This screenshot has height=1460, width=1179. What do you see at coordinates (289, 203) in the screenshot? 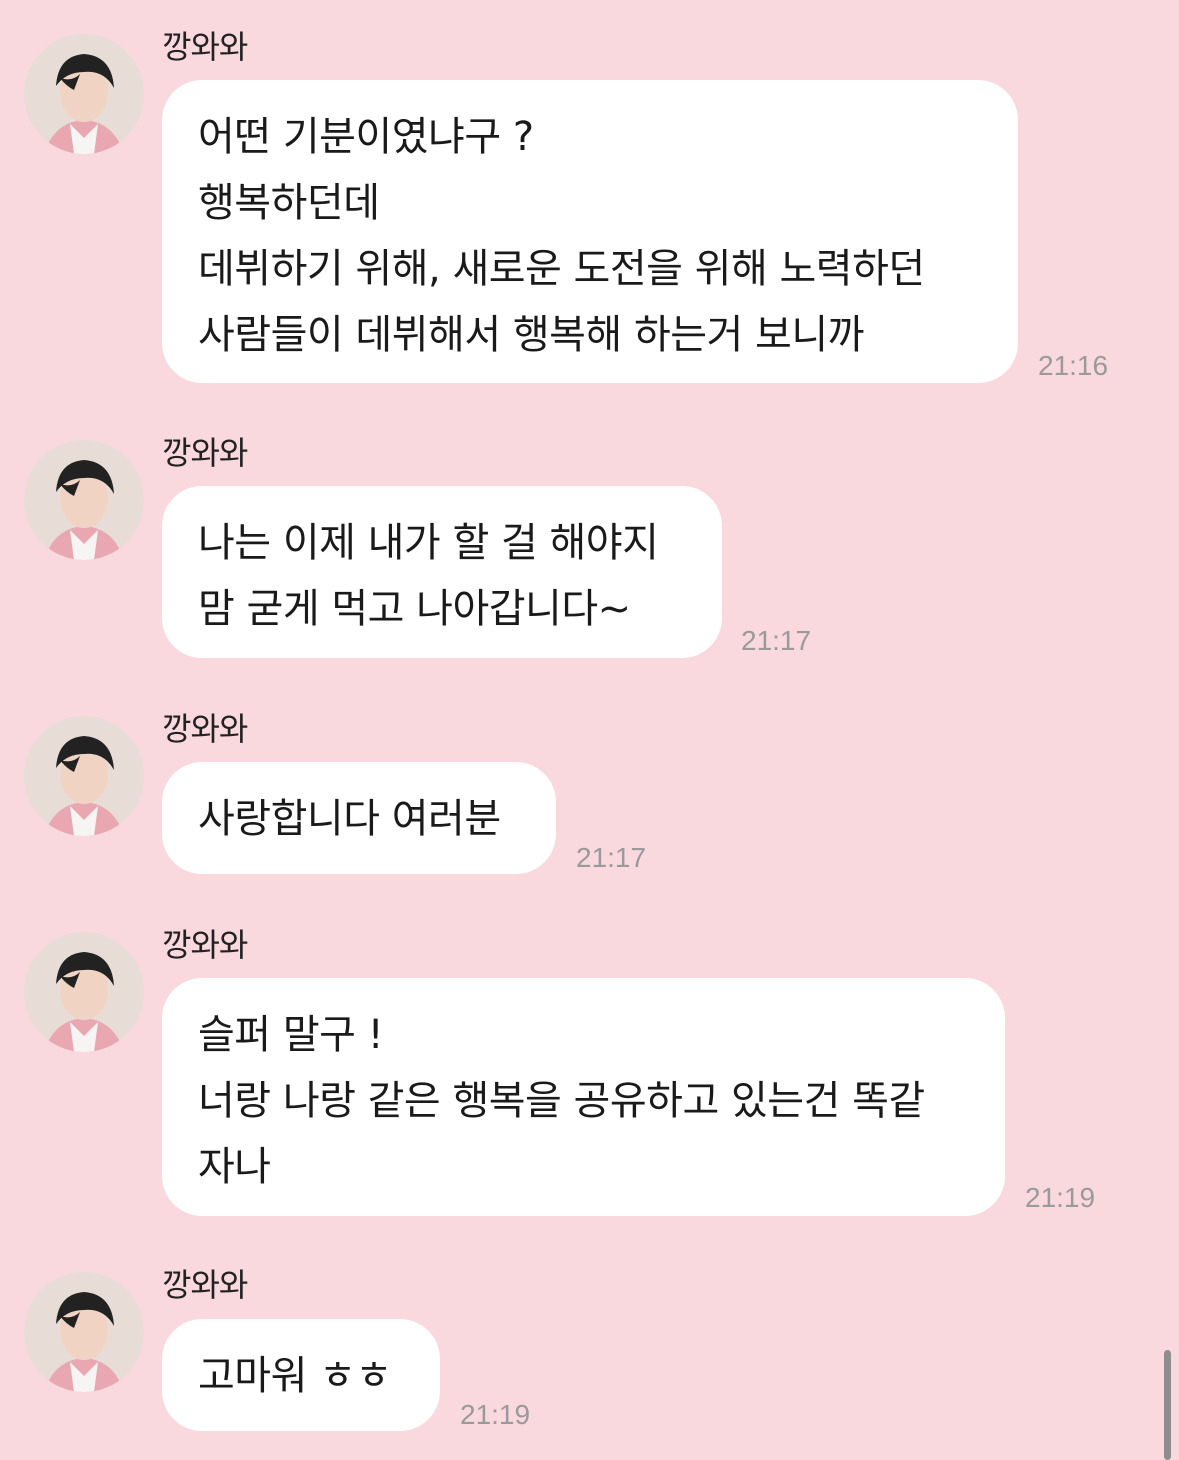
I see `message-line: 행복하던데` at bounding box center [289, 203].